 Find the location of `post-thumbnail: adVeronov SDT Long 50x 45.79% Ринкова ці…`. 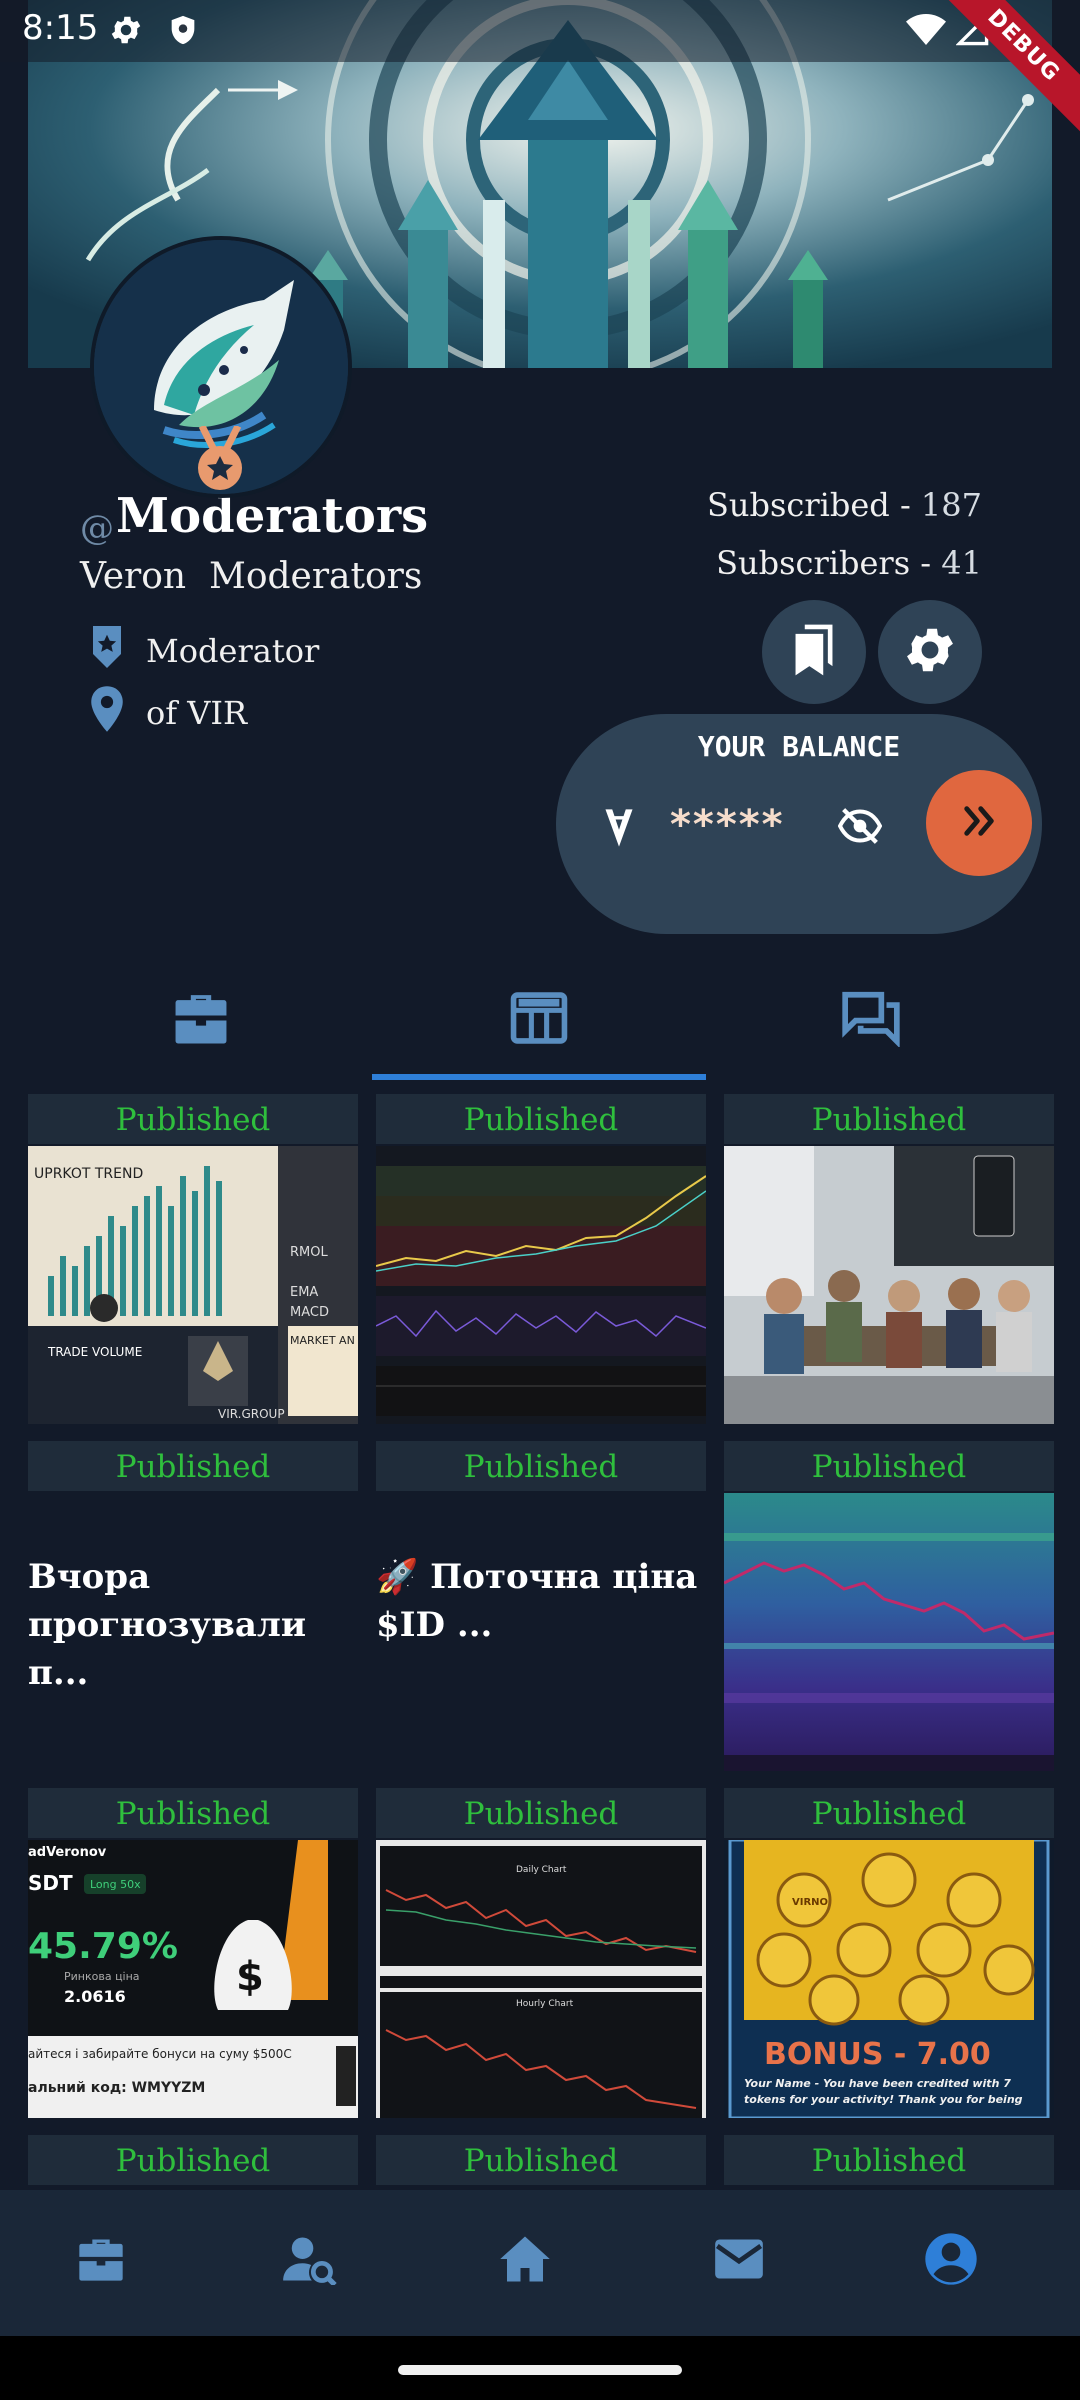

post-thumbnail: adVeronov SDT Long 50x 45.79% Ринкова ці… is located at coordinates (193, 1979).